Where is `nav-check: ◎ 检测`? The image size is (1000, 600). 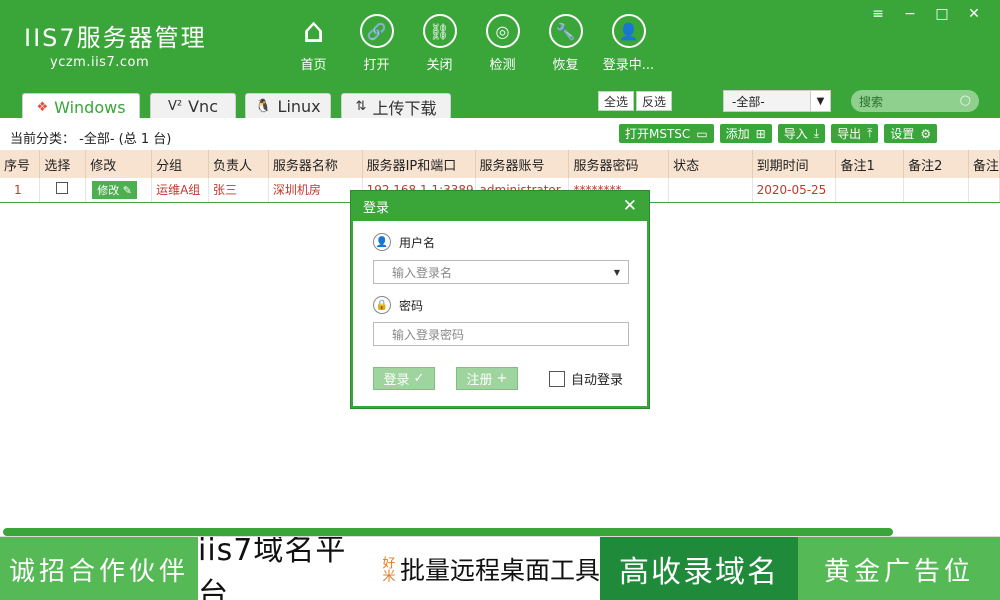
nav-check: ◎ 检测 is located at coordinates (502, 43).